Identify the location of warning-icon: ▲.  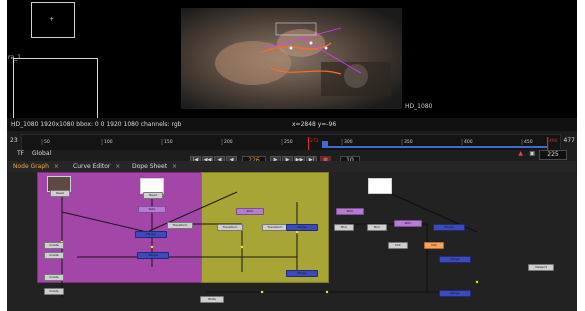
(520, 153).